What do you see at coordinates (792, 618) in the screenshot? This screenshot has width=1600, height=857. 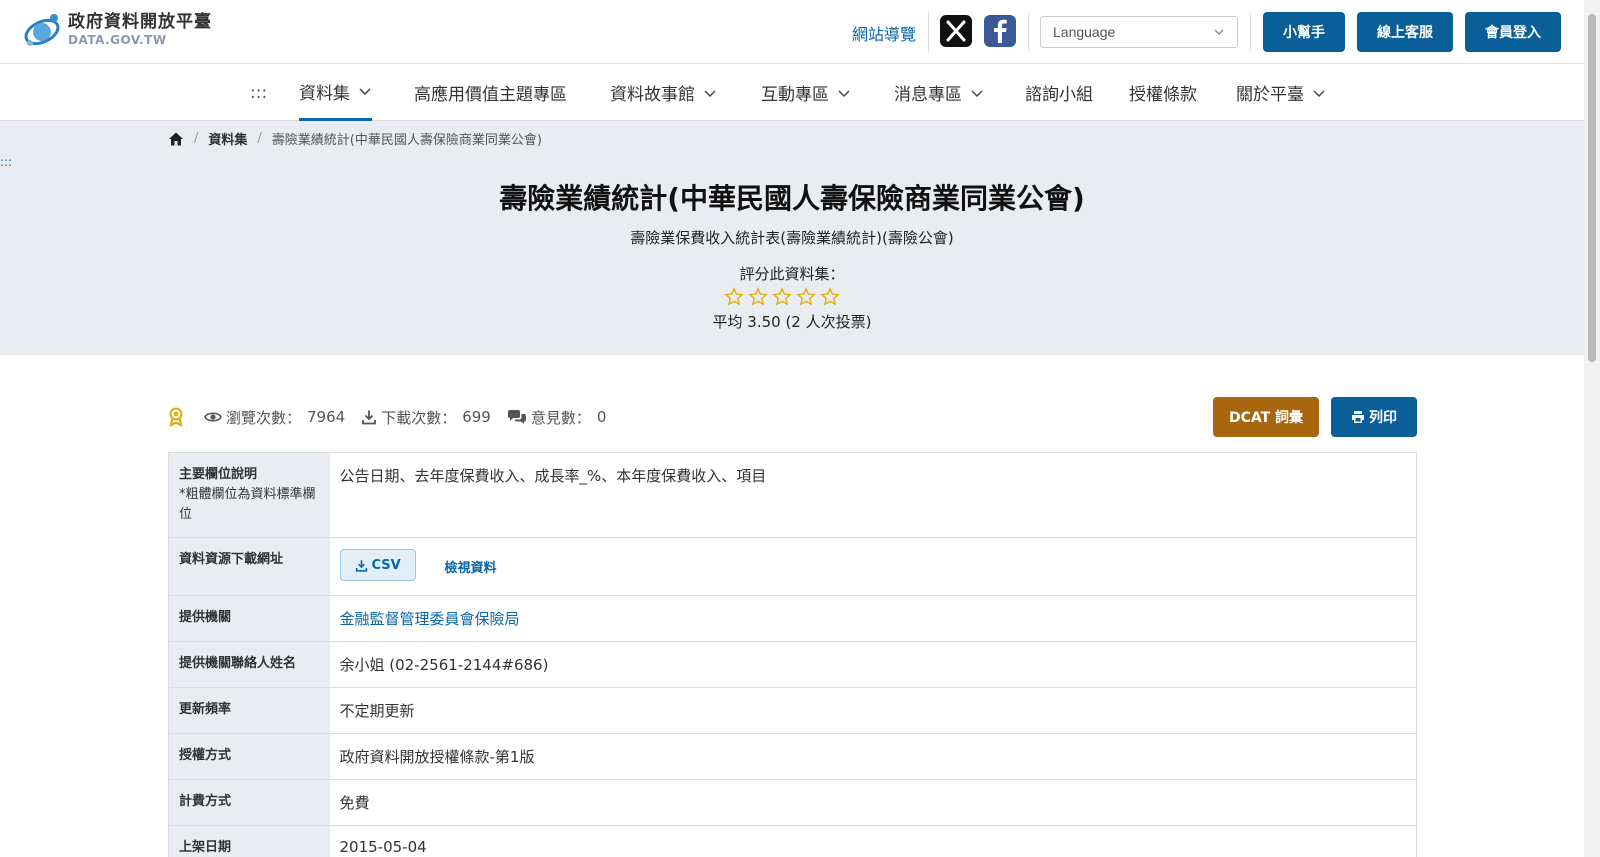 I see `table-row: 提供機關 金融監督管理委員會保險局` at bounding box center [792, 618].